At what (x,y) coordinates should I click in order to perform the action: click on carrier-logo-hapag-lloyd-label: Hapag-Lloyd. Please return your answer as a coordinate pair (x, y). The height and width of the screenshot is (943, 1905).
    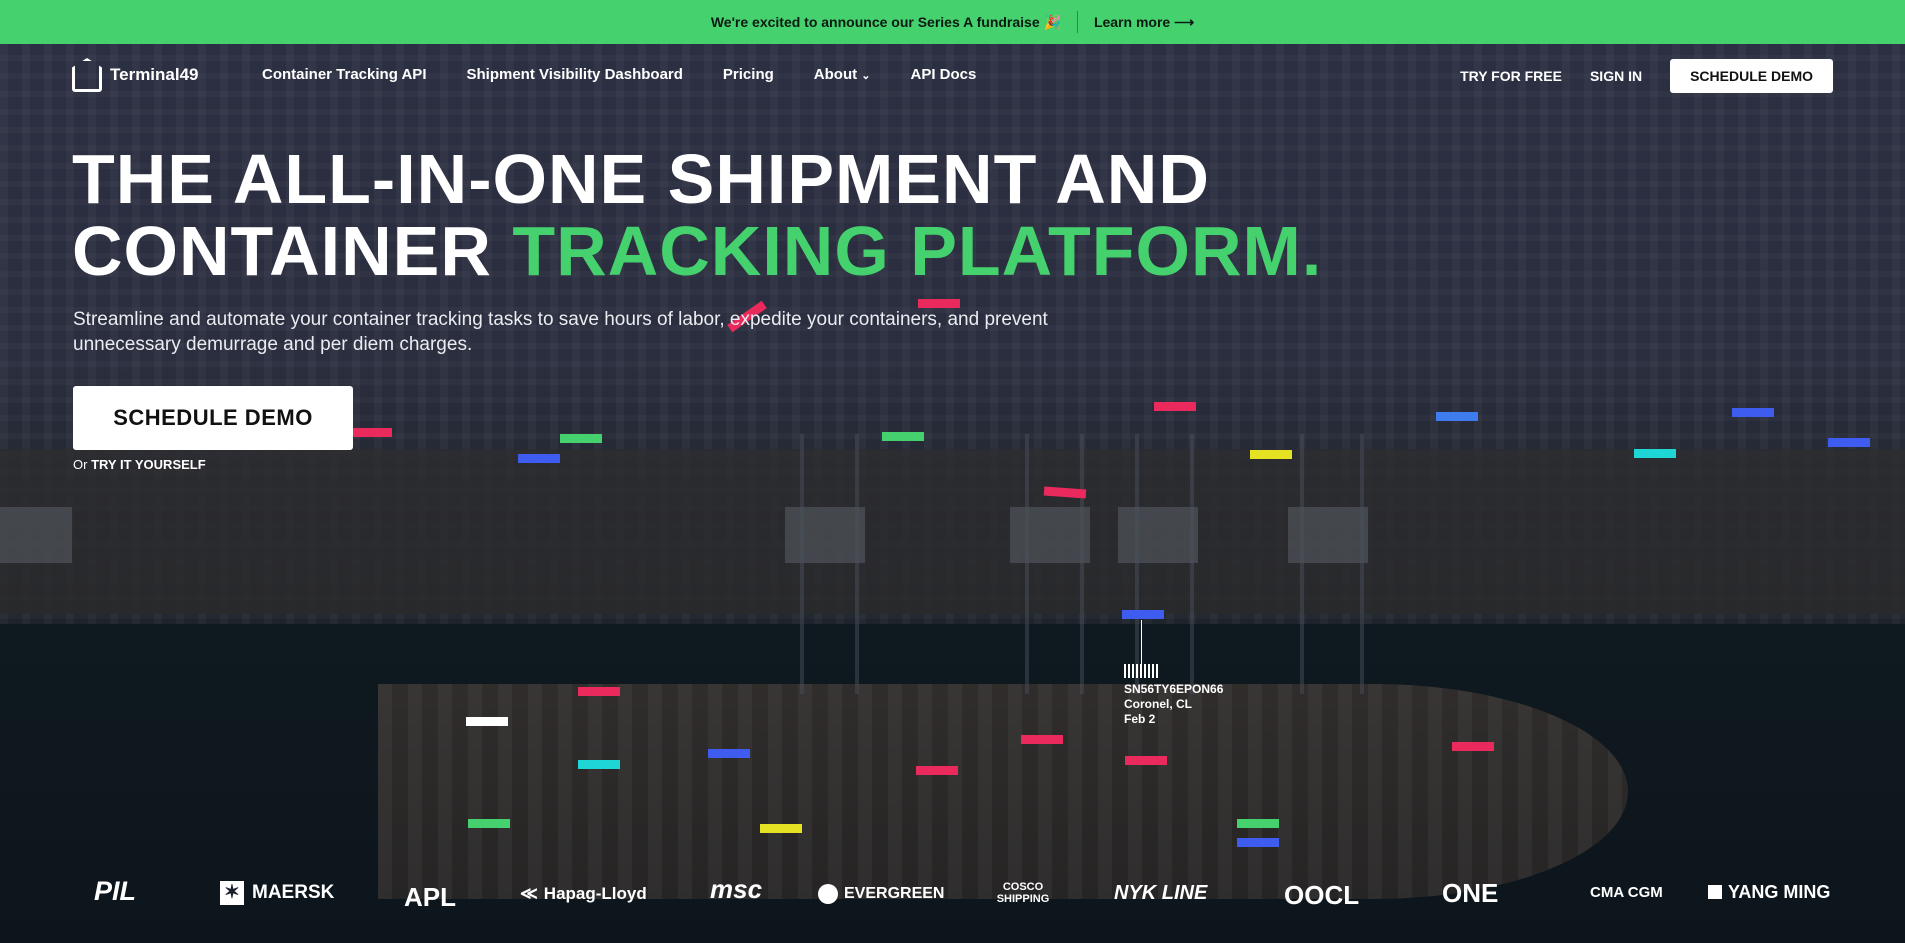
    Looking at the image, I should click on (595, 893).